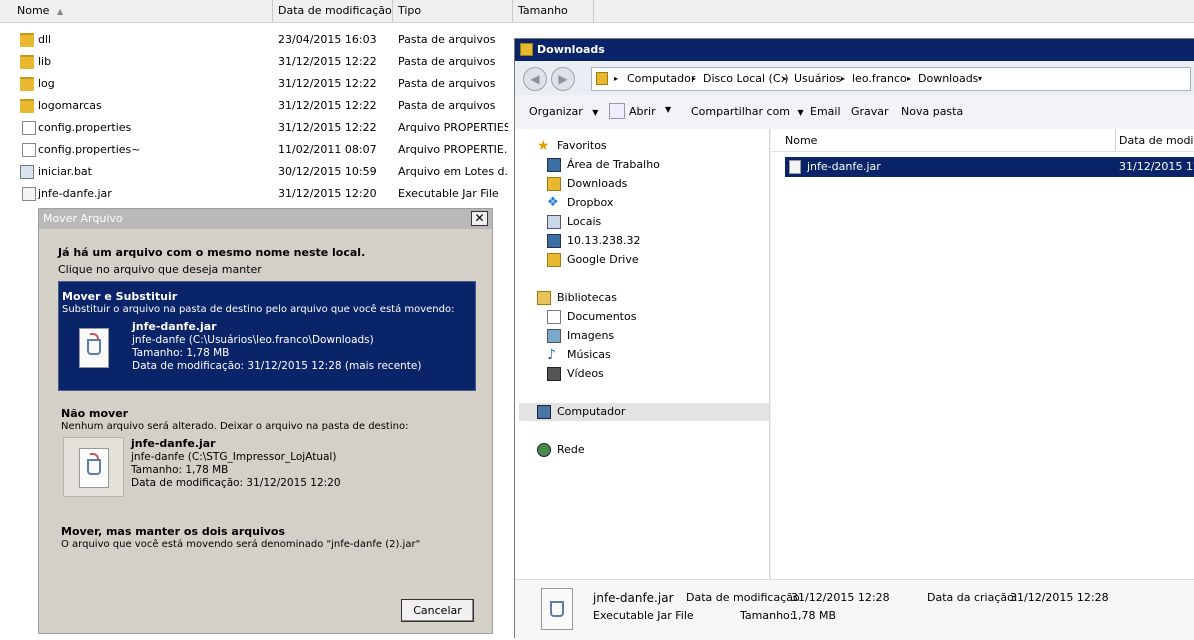 Image resolution: width=1194 pixels, height=640 pixels. I want to click on nav-item-label: Bibliotecas, so click(587, 297).